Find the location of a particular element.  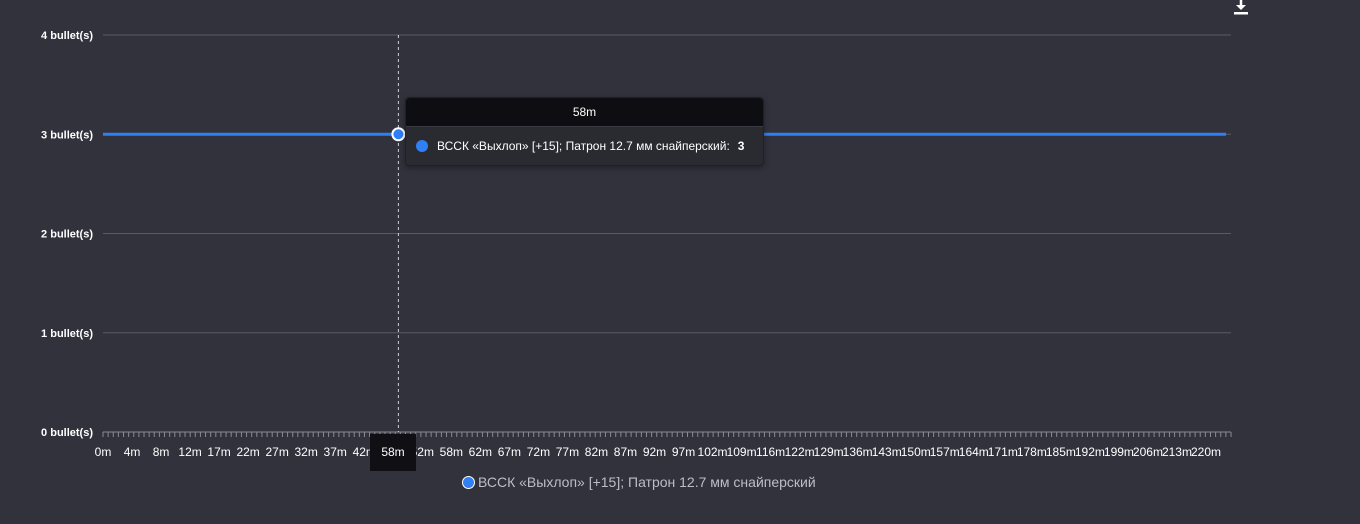

download-icon is located at coordinates (1241, 7).